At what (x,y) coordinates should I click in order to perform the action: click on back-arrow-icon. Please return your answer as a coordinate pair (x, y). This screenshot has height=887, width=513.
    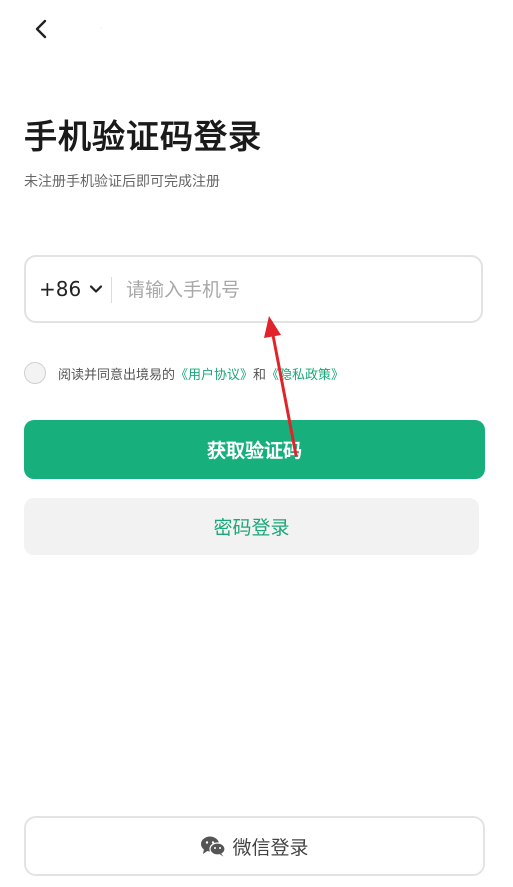
    Looking at the image, I should click on (41, 29).